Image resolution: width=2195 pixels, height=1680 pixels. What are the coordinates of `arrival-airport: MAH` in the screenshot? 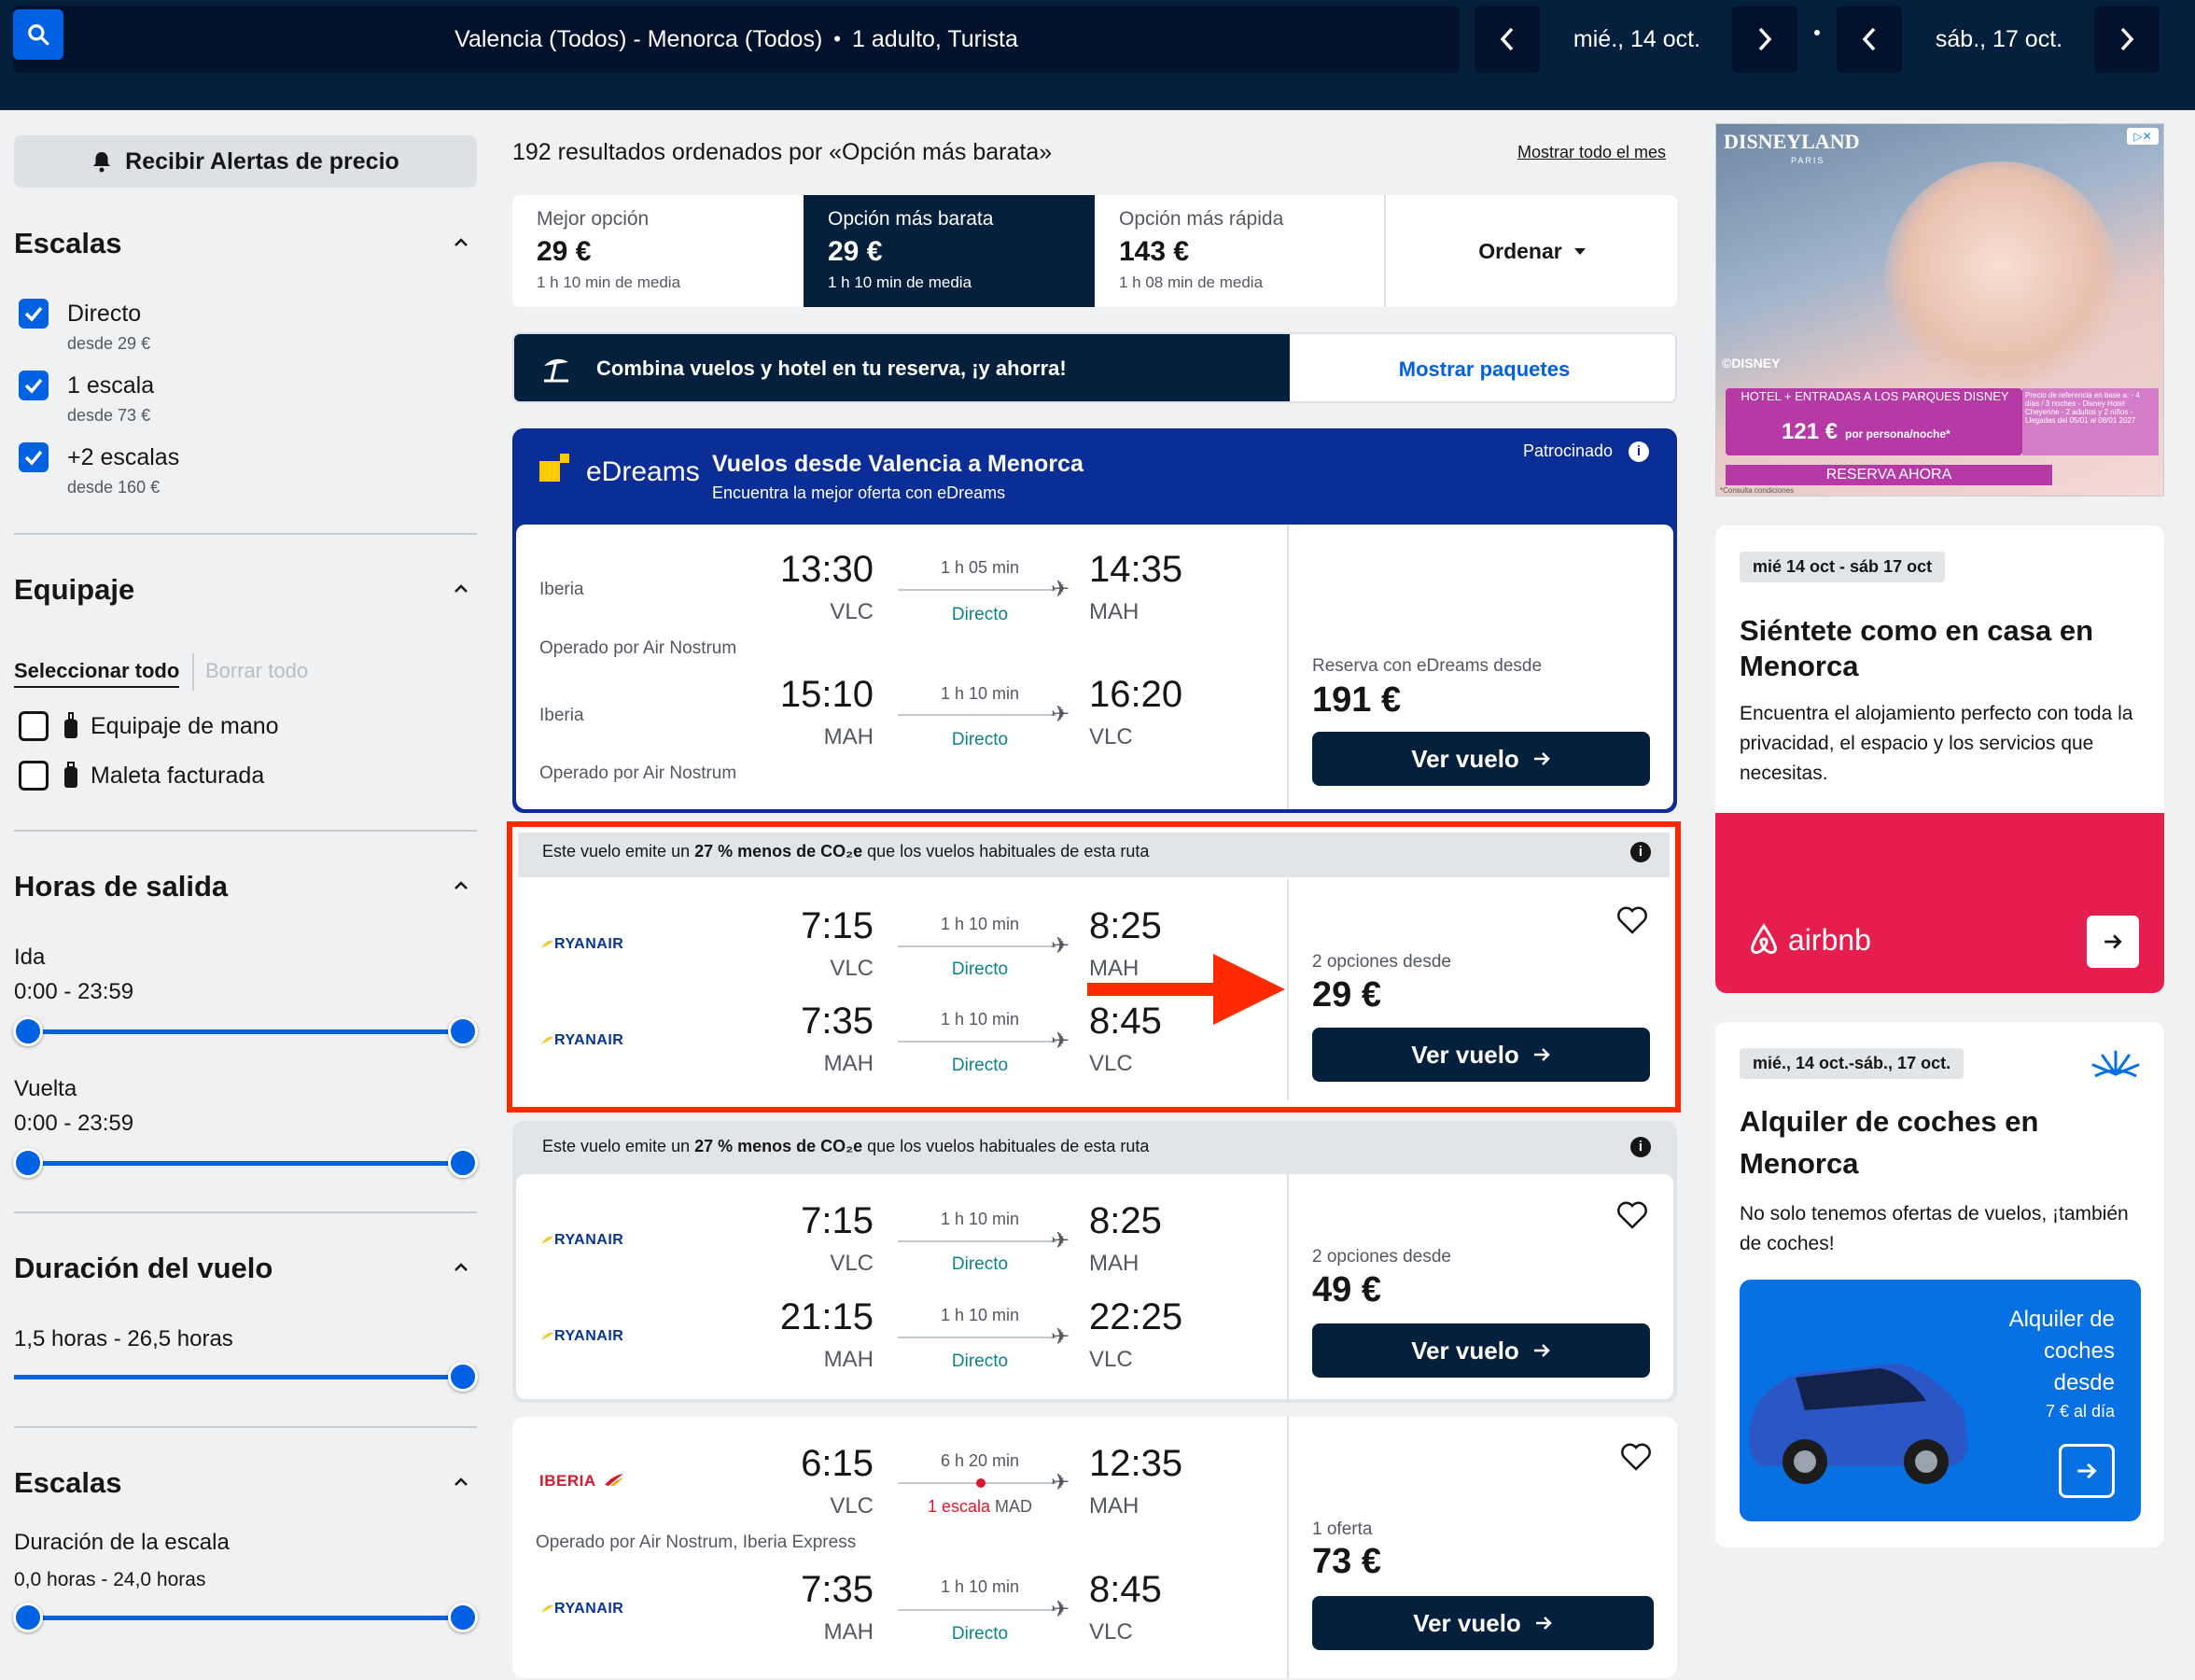 It's located at (1114, 611).